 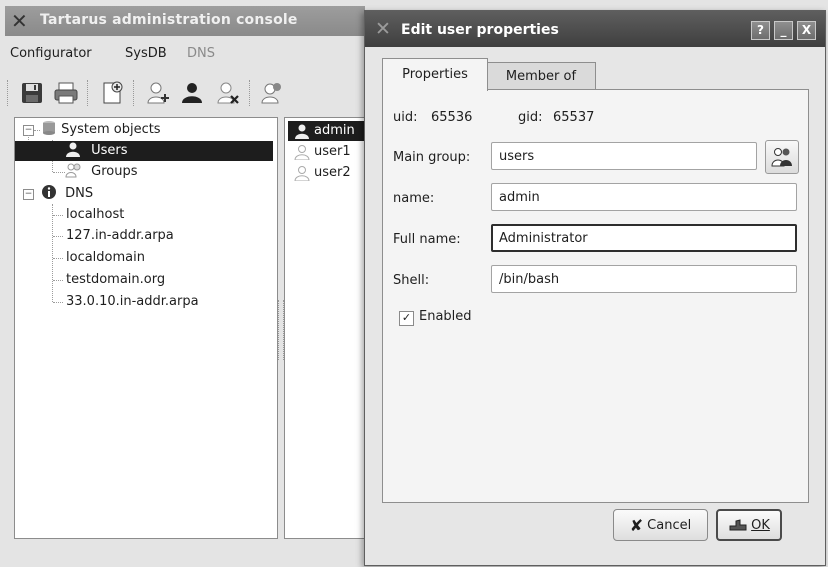 I want to click on tab-properties: Properties, so click(x=435, y=74).